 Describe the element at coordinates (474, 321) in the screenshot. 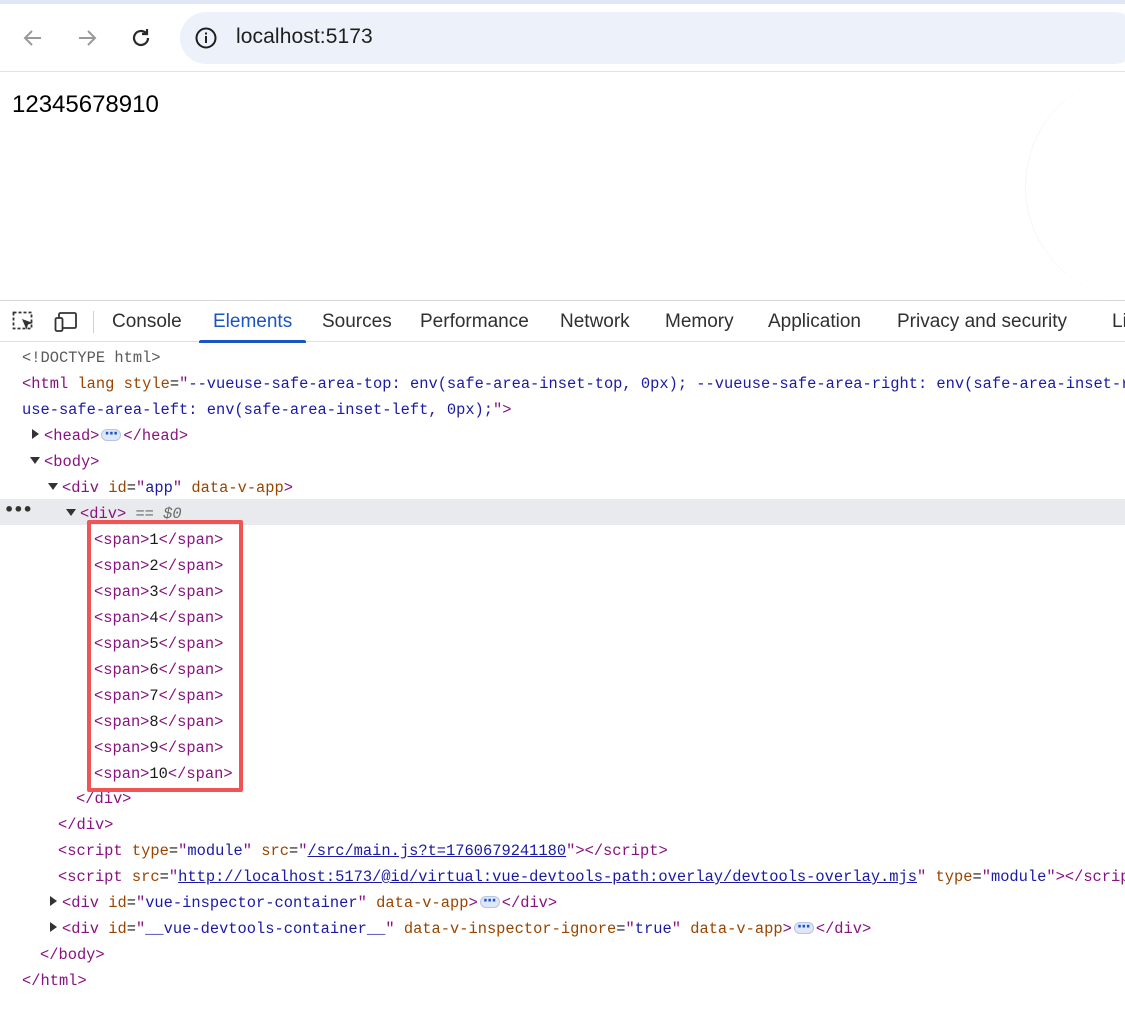

I see `tab-performance: Performance` at that location.